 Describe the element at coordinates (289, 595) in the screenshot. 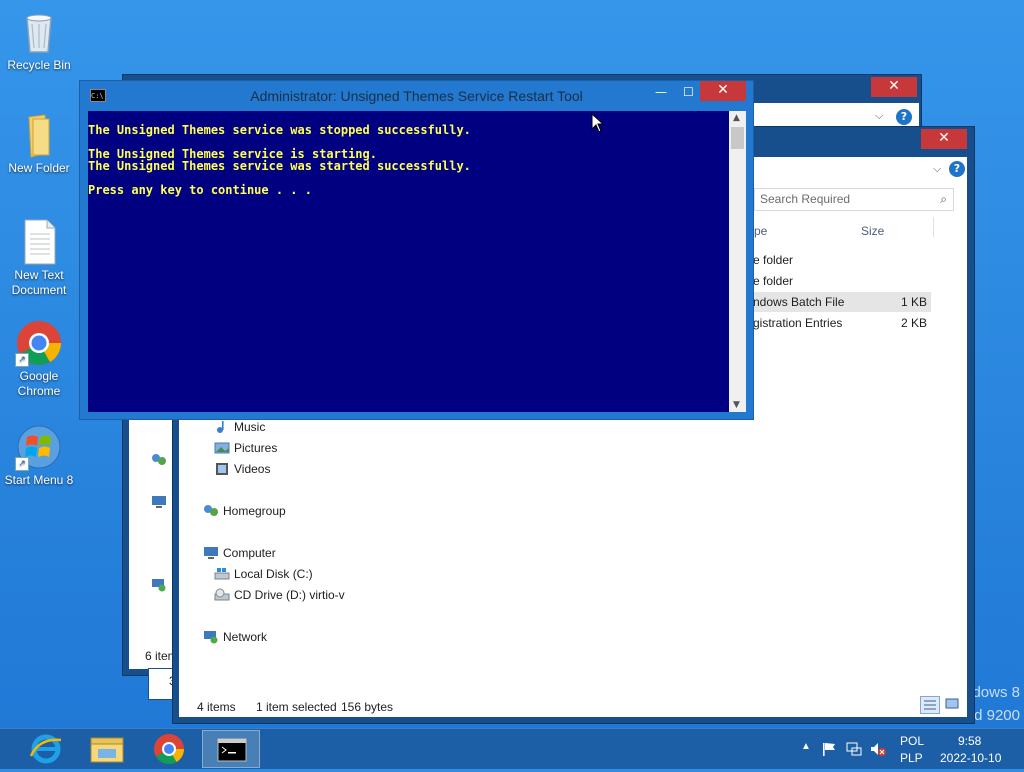

I see `nav-label: CD Drive (D:) virtio-v` at that location.